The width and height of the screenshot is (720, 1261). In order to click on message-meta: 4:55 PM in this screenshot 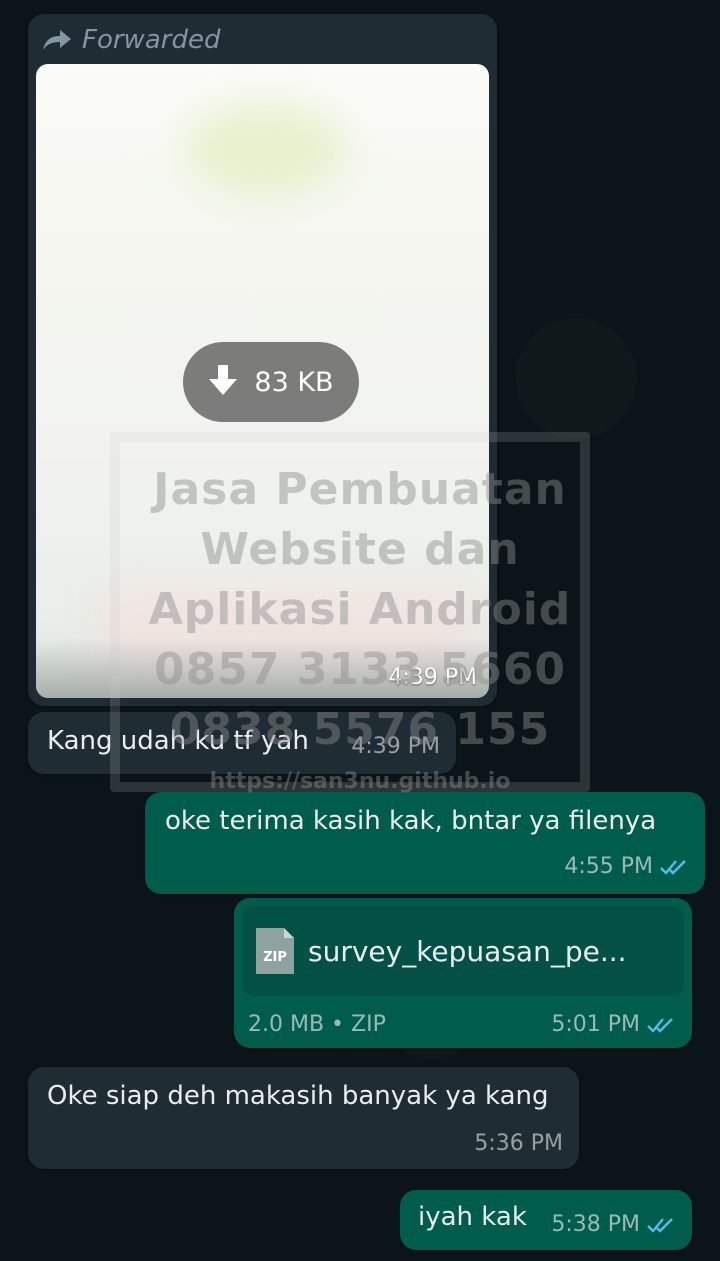, I will do `click(626, 866)`.